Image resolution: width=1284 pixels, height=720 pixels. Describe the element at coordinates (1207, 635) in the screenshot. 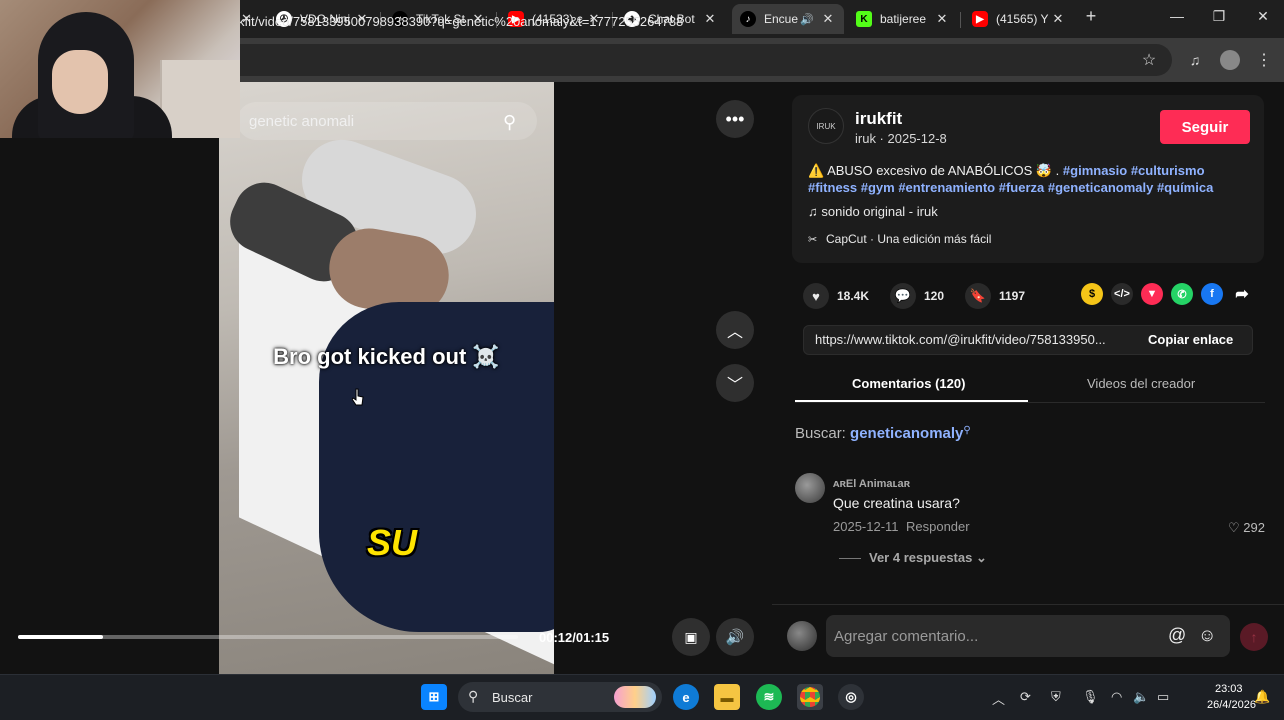

I see `emoji-icon: ☺` at that location.